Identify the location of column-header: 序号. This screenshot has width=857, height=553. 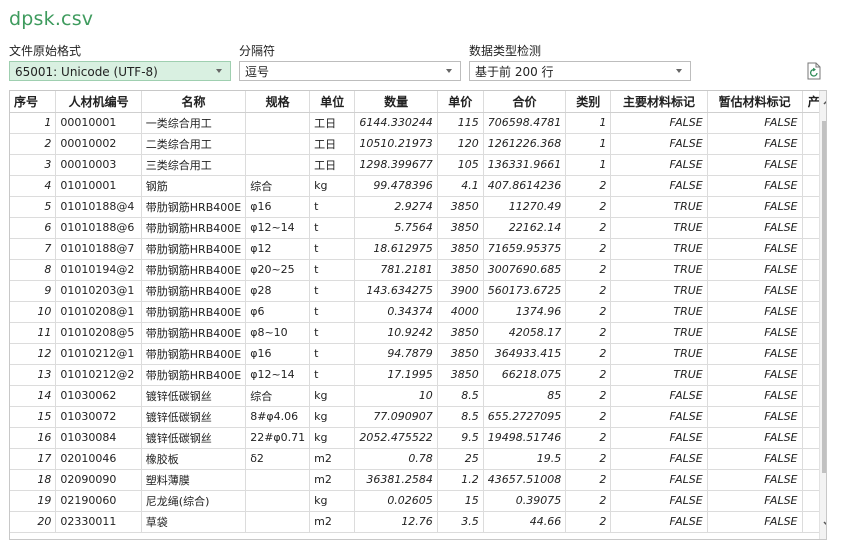
(33, 102).